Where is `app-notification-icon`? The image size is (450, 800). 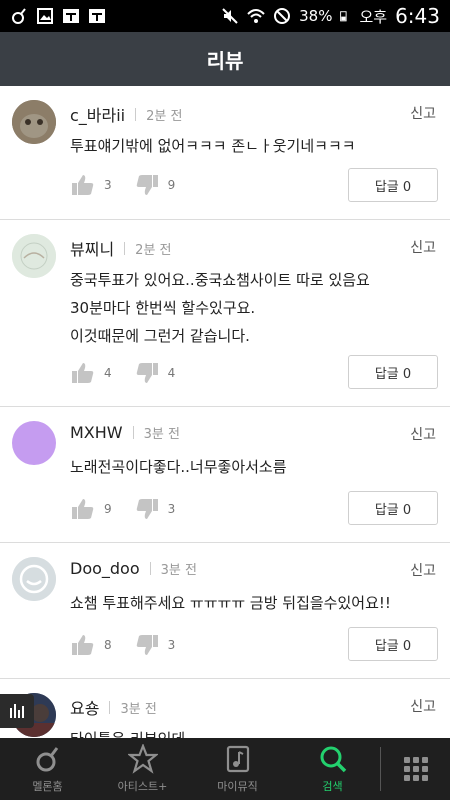 app-notification-icon is located at coordinates (71, 16).